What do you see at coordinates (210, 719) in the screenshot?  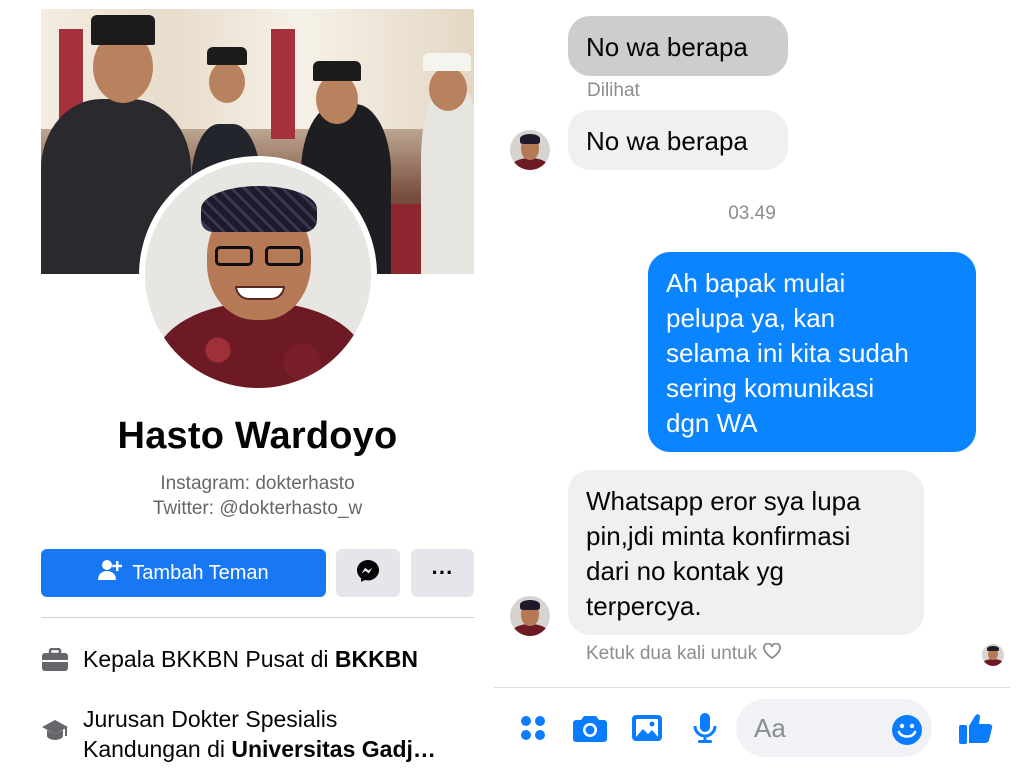 I see `education-line1: Jurusan Dokter Spesialis` at bounding box center [210, 719].